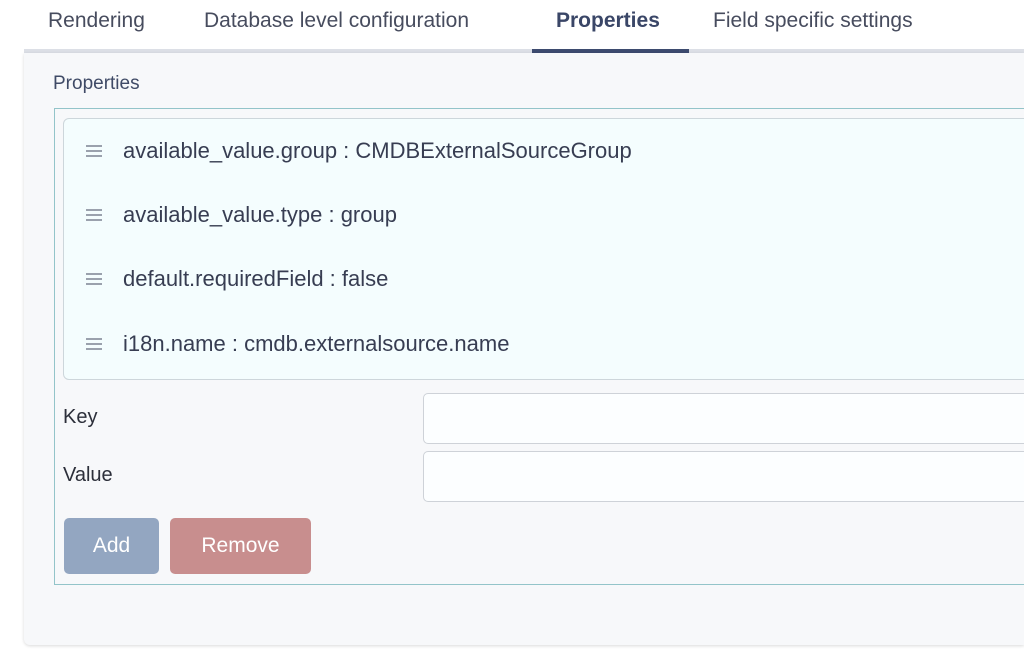 Image resolution: width=1024 pixels, height=664 pixels. What do you see at coordinates (336, 26) in the screenshot?
I see `tab-database-level-configuration: Database level configuration` at bounding box center [336, 26].